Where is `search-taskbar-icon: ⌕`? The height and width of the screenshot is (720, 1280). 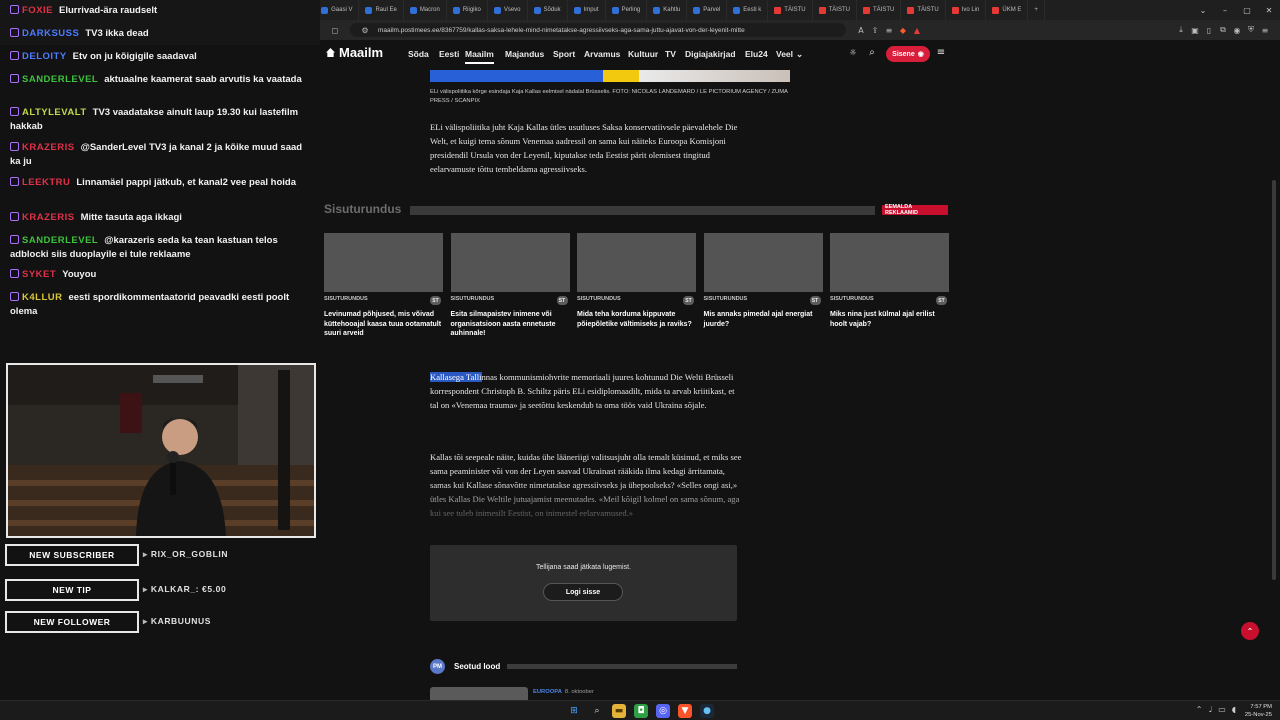
search-taskbar-icon: ⌕ is located at coordinates (597, 711).